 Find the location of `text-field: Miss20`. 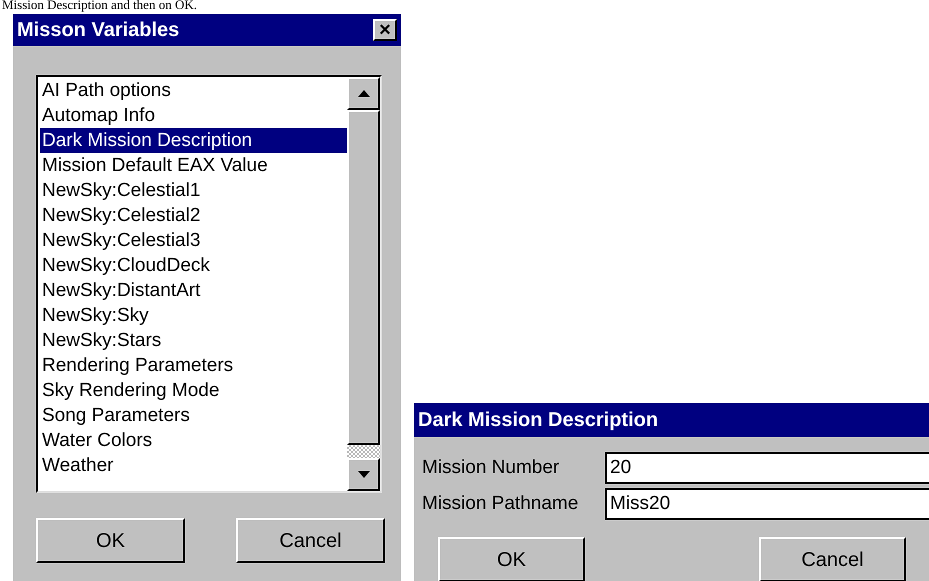

text-field: Miss20 is located at coordinates (767, 504).